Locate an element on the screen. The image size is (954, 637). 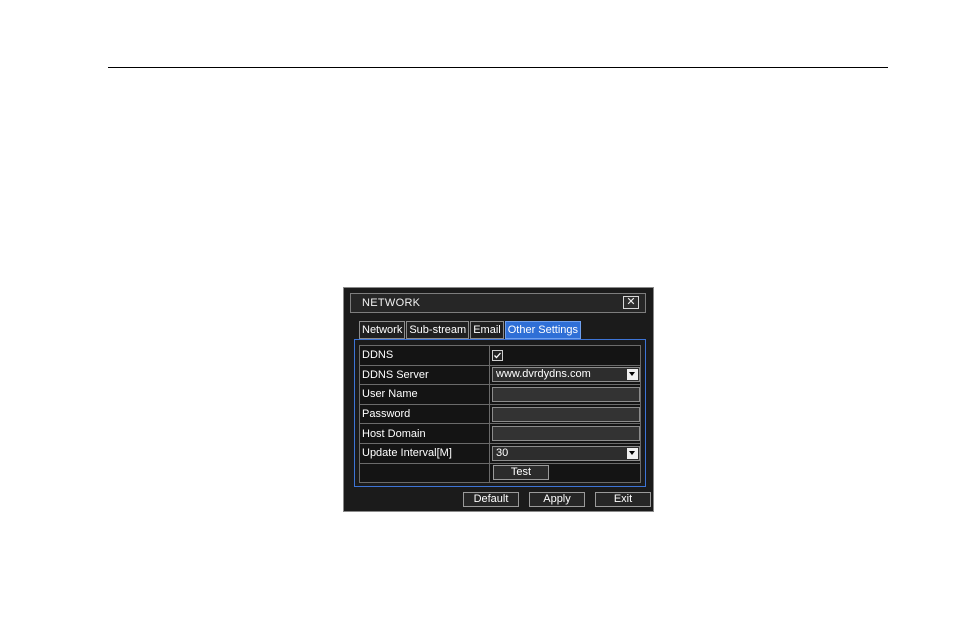
tab-other-settings: Other Settings is located at coordinates (543, 330).